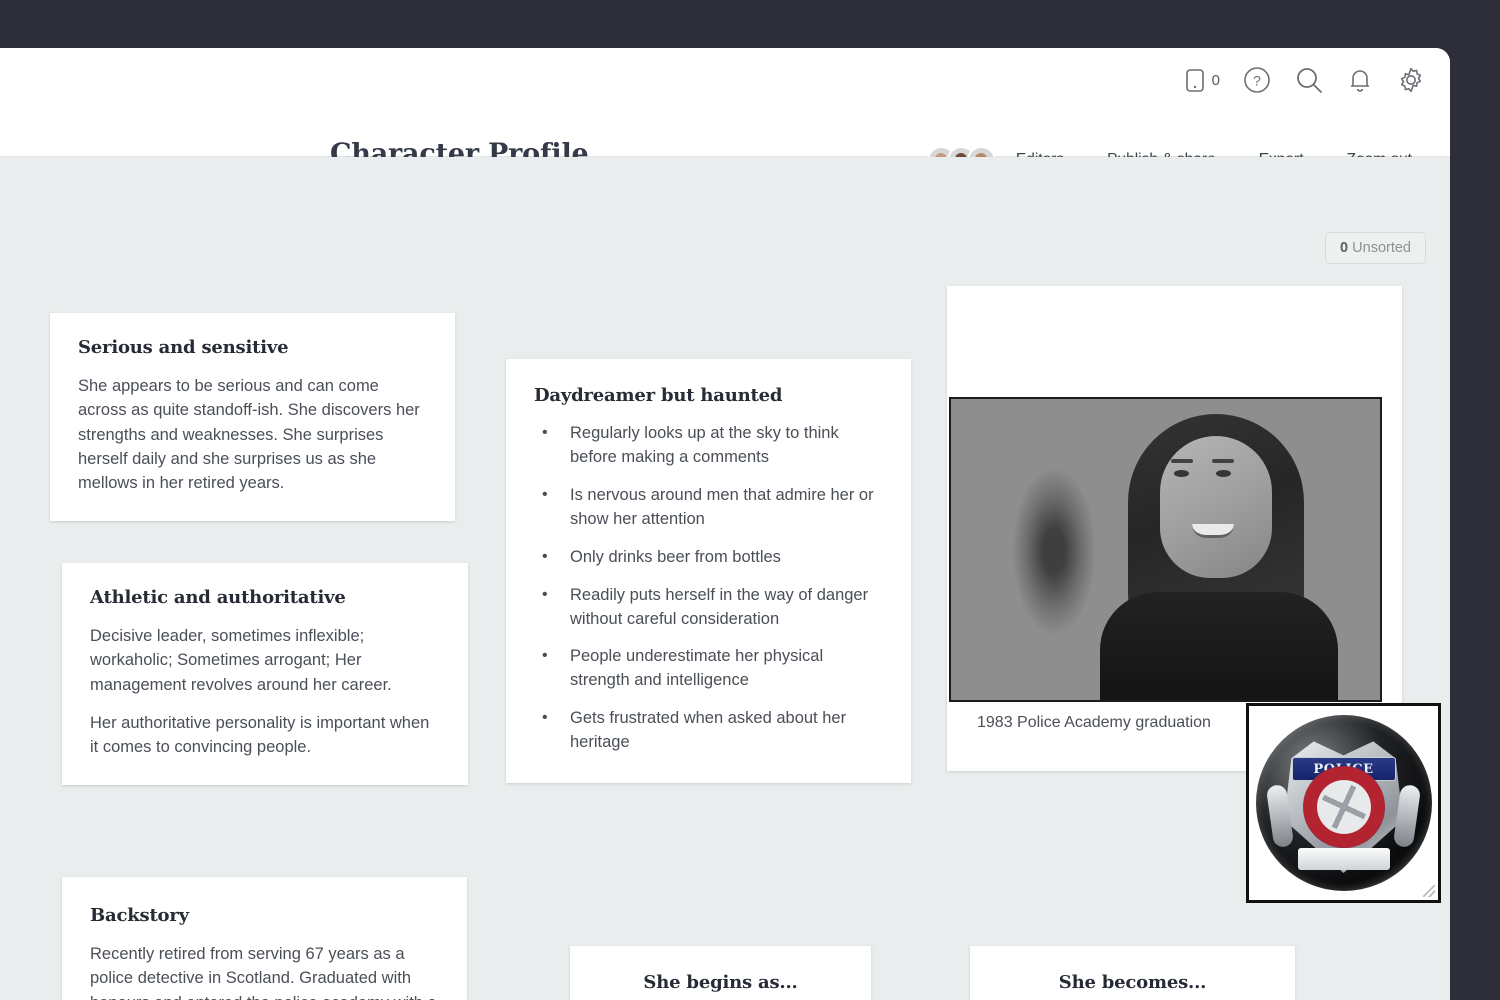 The width and height of the screenshot is (1500, 1000). What do you see at coordinates (750, 24) in the screenshot?
I see `window-chrome-top` at bounding box center [750, 24].